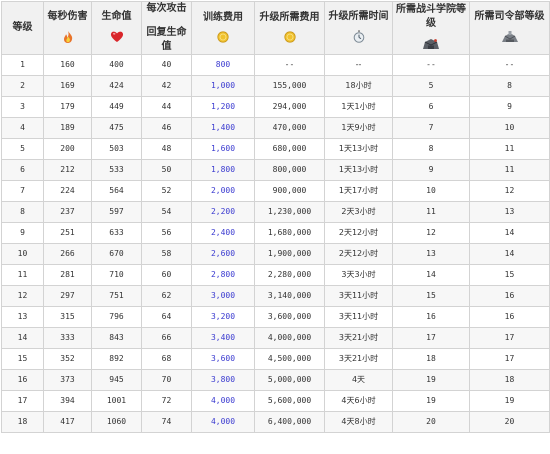 The height and width of the screenshot is (454, 550). Describe the element at coordinates (223, 191) in the screenshot. I see `cell-train-cost: 2,000` at that location.